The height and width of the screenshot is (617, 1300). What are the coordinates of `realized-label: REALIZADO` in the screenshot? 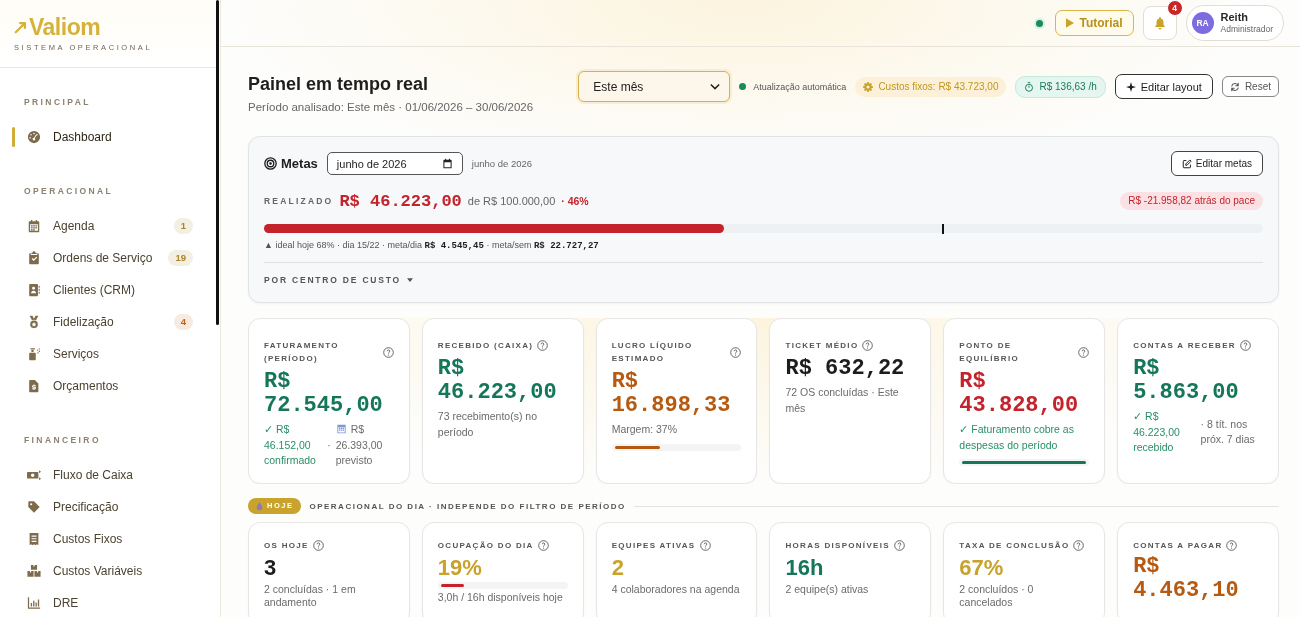 It's located at (299, 201).